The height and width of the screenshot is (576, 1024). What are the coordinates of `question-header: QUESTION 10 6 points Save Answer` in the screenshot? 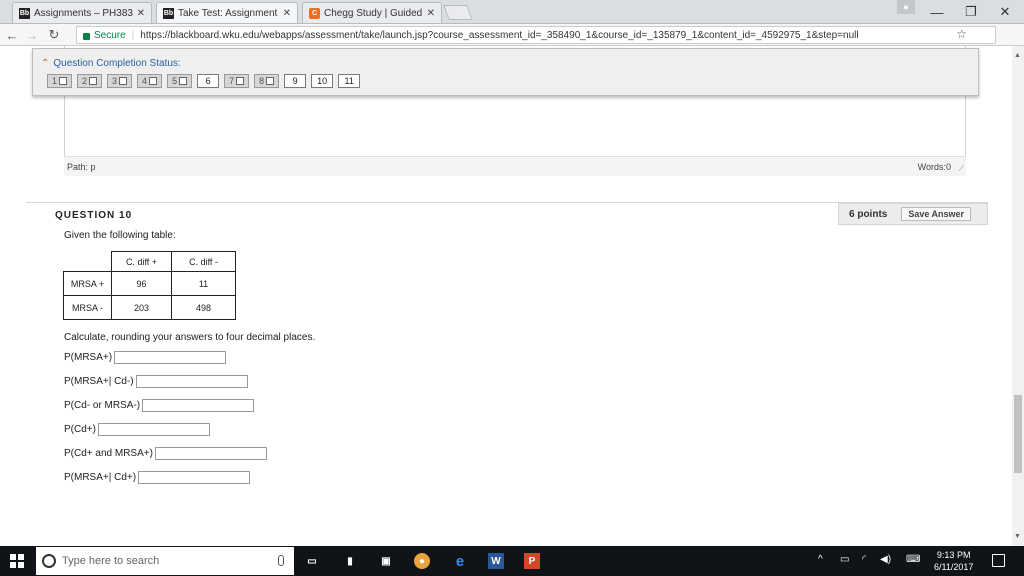 It's located at (507, 213).